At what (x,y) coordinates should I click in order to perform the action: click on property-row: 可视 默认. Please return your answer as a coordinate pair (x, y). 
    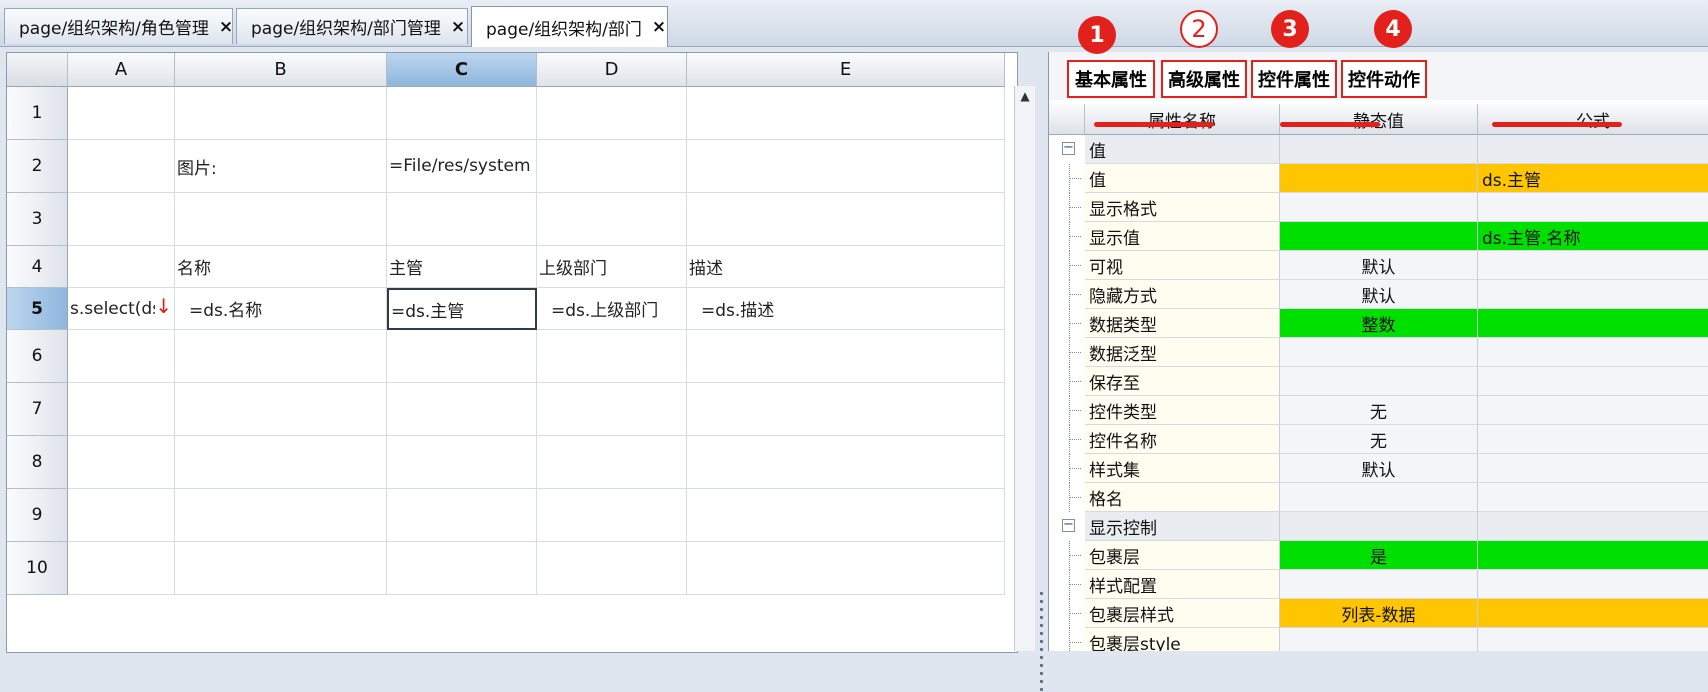
    Looking at the image, I should click on (1378, 265).